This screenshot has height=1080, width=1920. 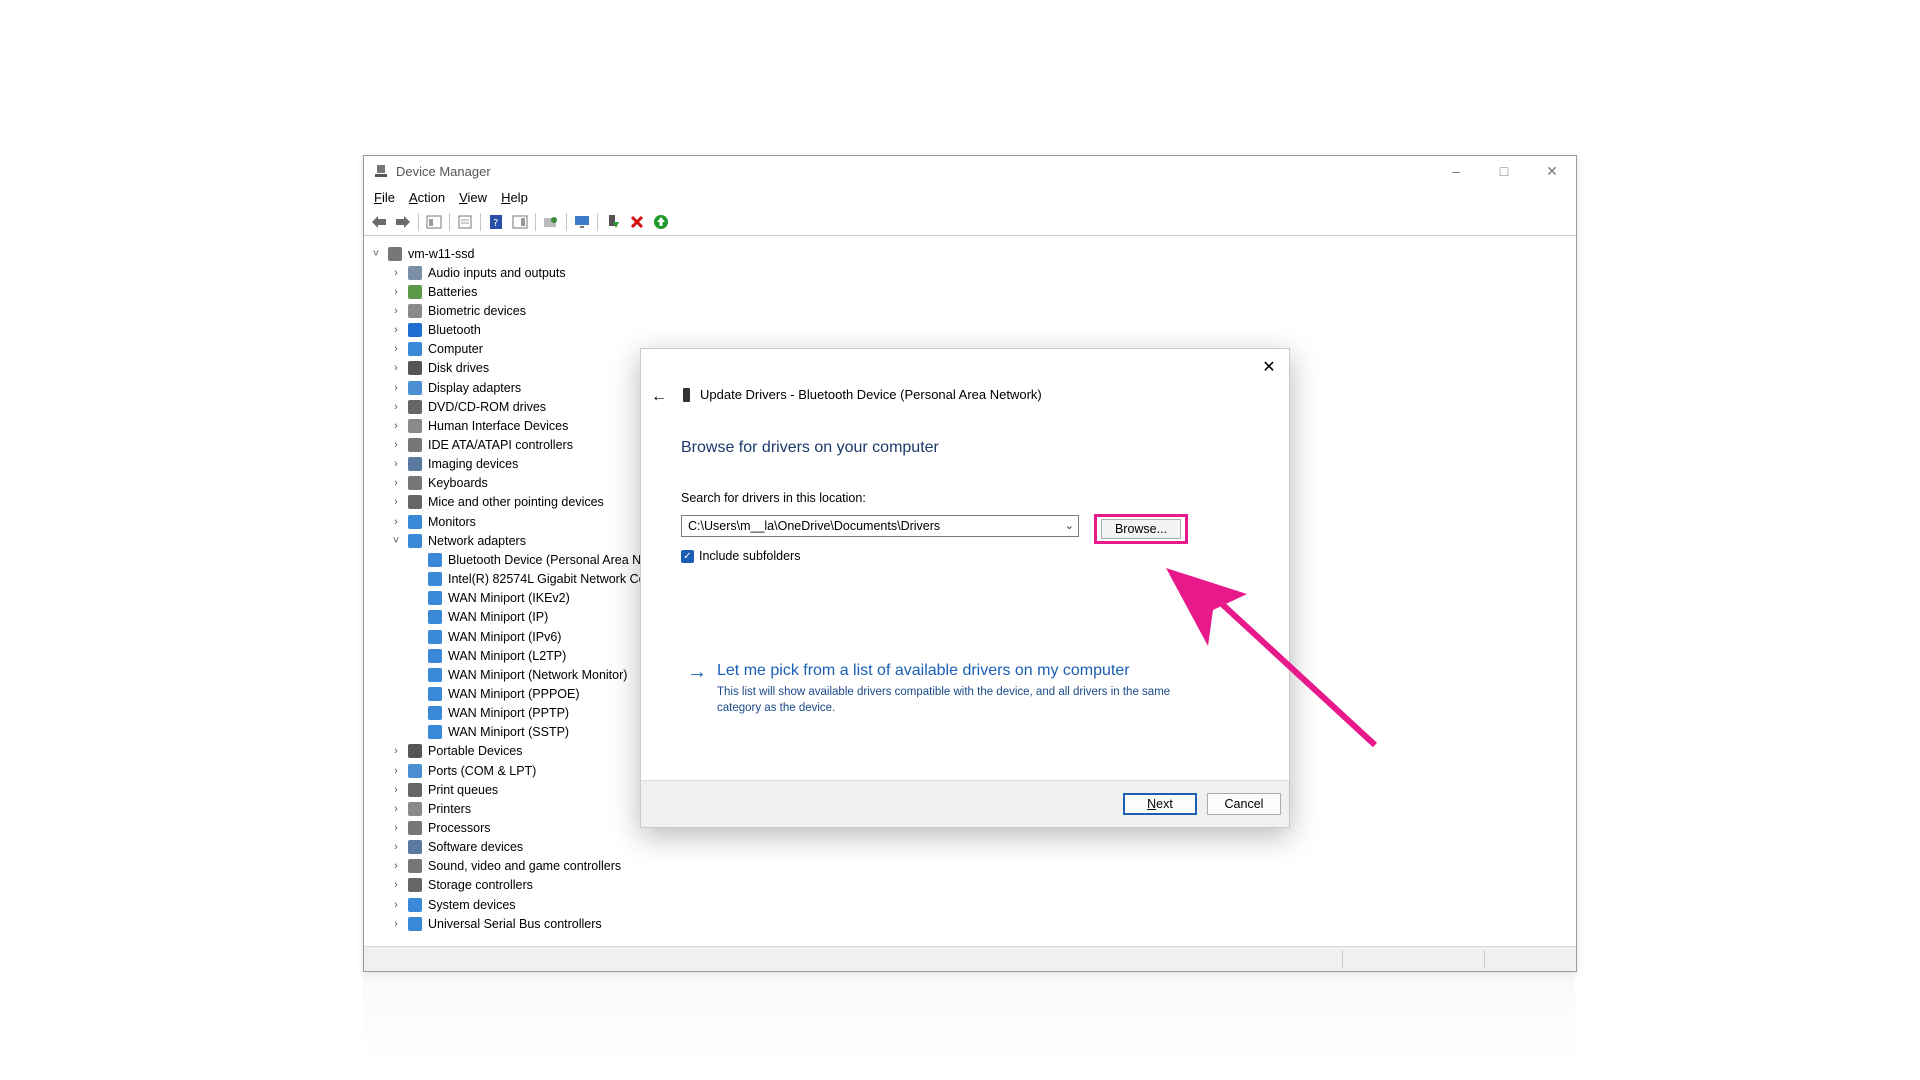 I want to click on minimize-button: –, so click(x=1456, y=171).